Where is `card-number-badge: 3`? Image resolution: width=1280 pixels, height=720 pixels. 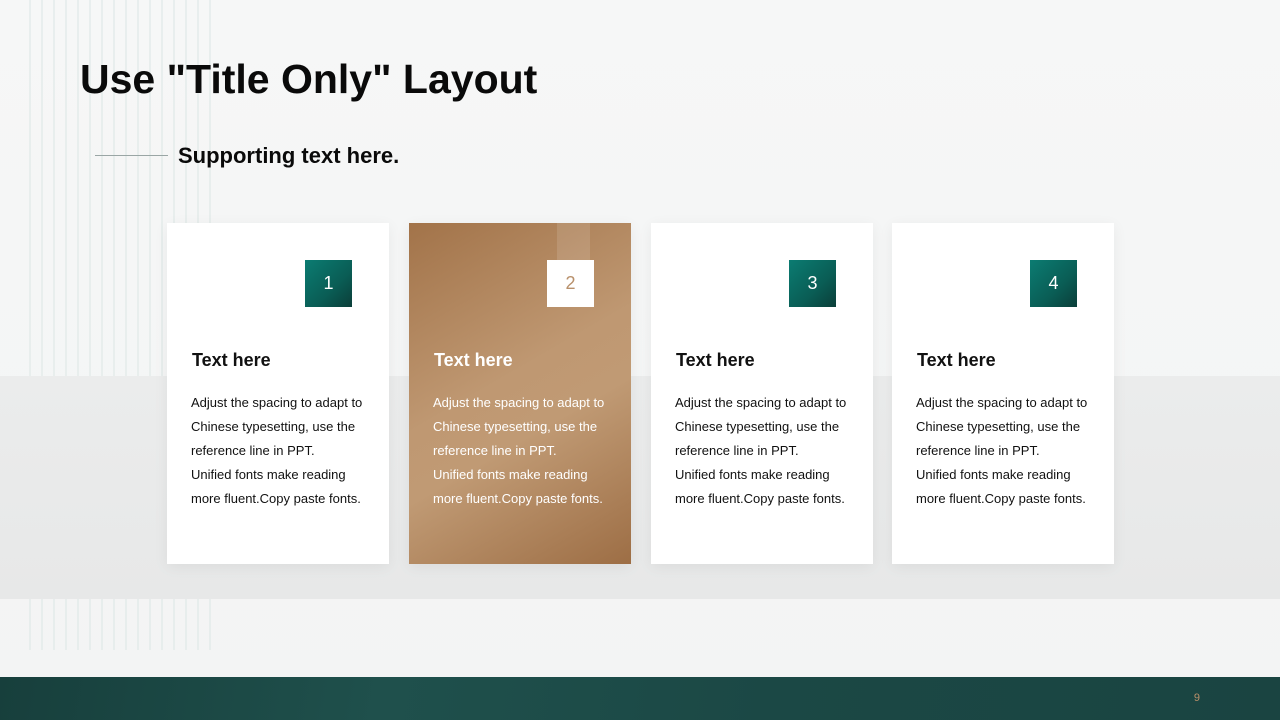 card-number-badge: 3 is located at coordinates (812, 283).